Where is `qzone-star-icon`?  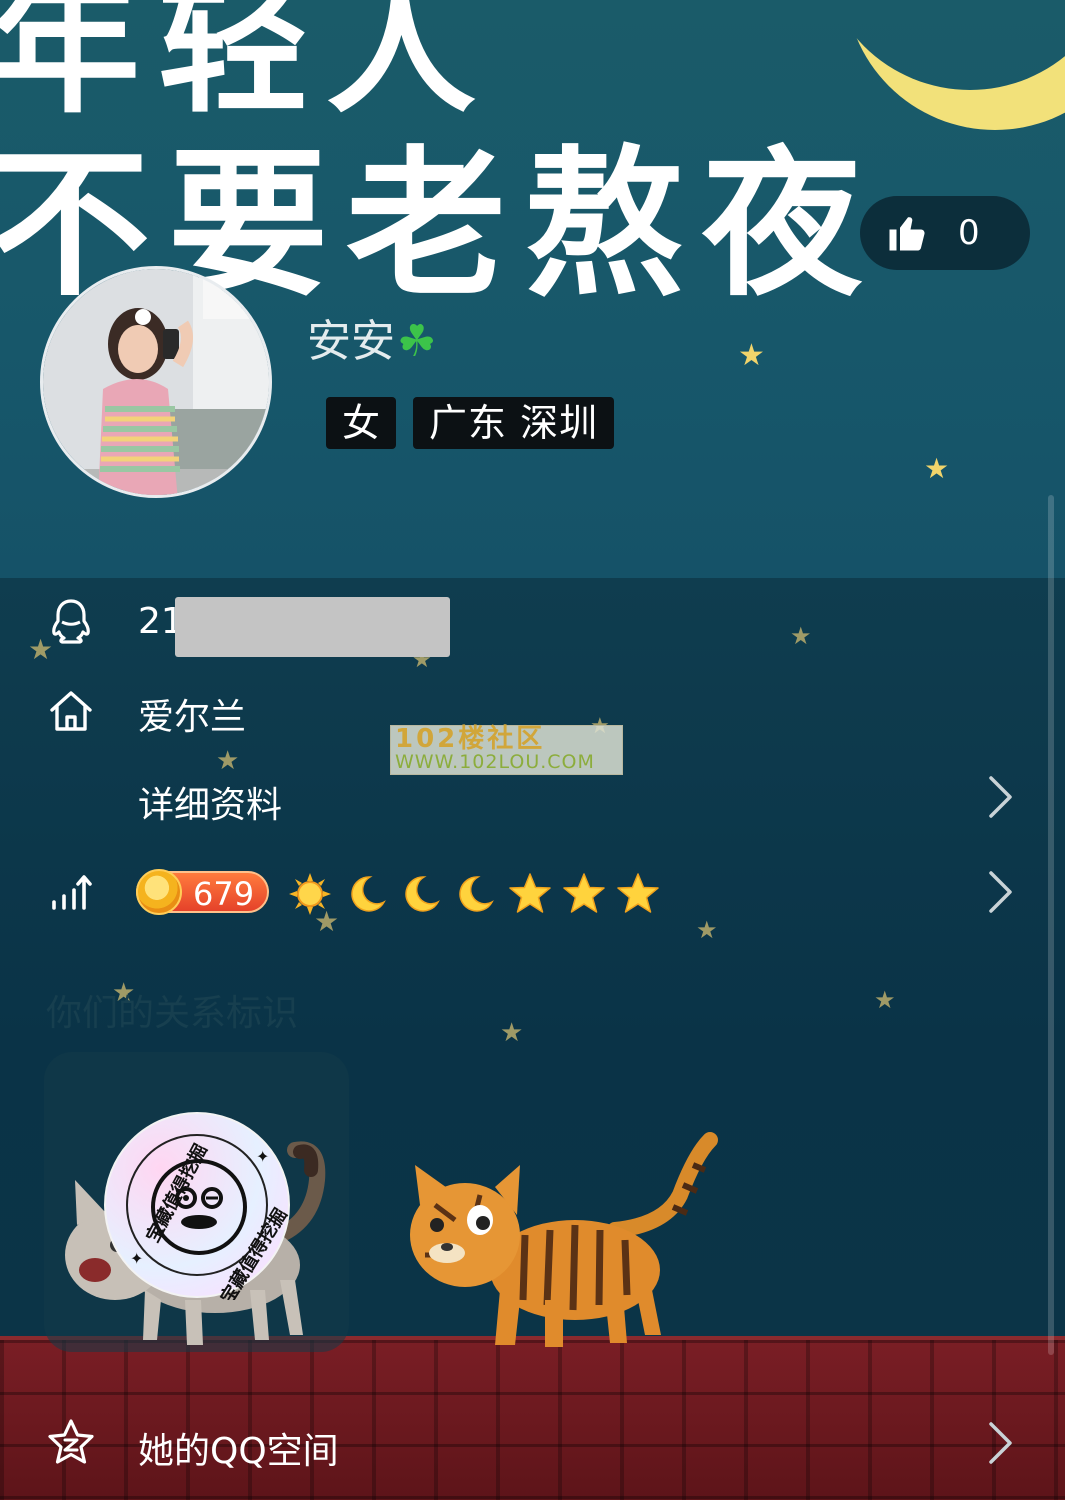 qzone-star-icon is located at coordinates (71, 1441).